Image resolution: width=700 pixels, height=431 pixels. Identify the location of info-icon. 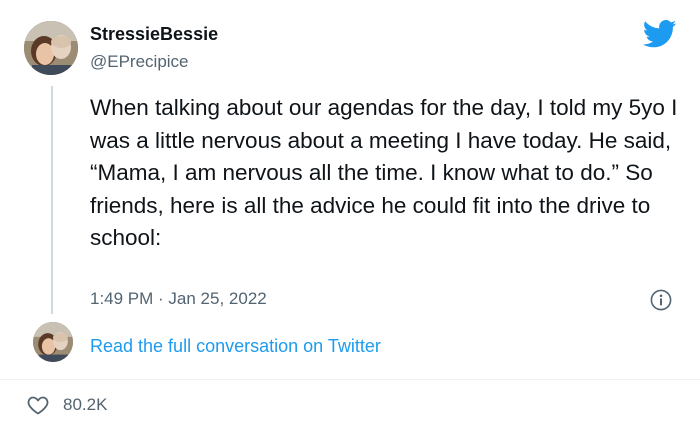
(661, 300).